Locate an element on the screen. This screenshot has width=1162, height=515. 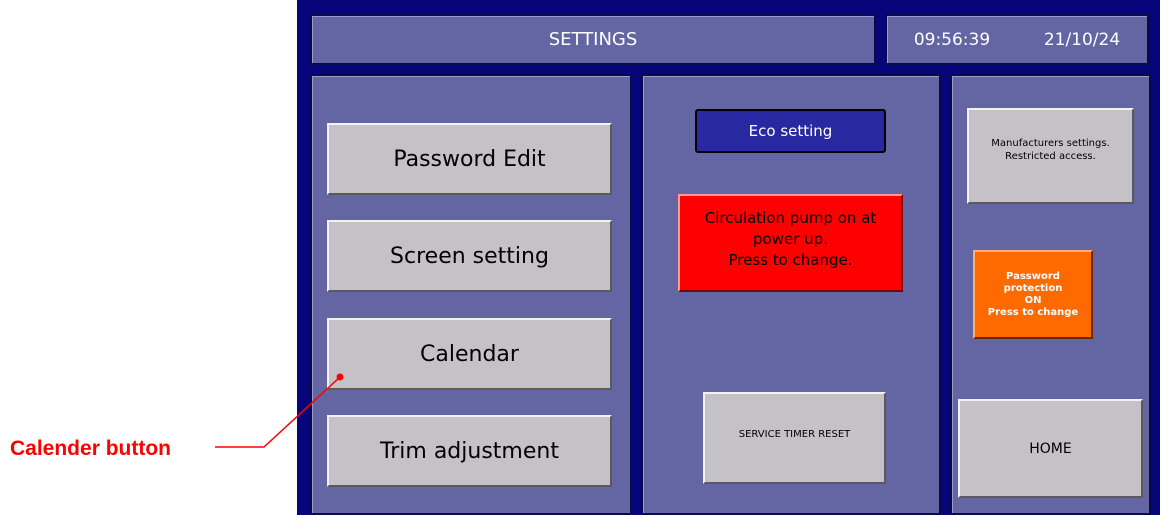
trim-adjustment-button: Trim adjustment is located at coordinates (469, 451).